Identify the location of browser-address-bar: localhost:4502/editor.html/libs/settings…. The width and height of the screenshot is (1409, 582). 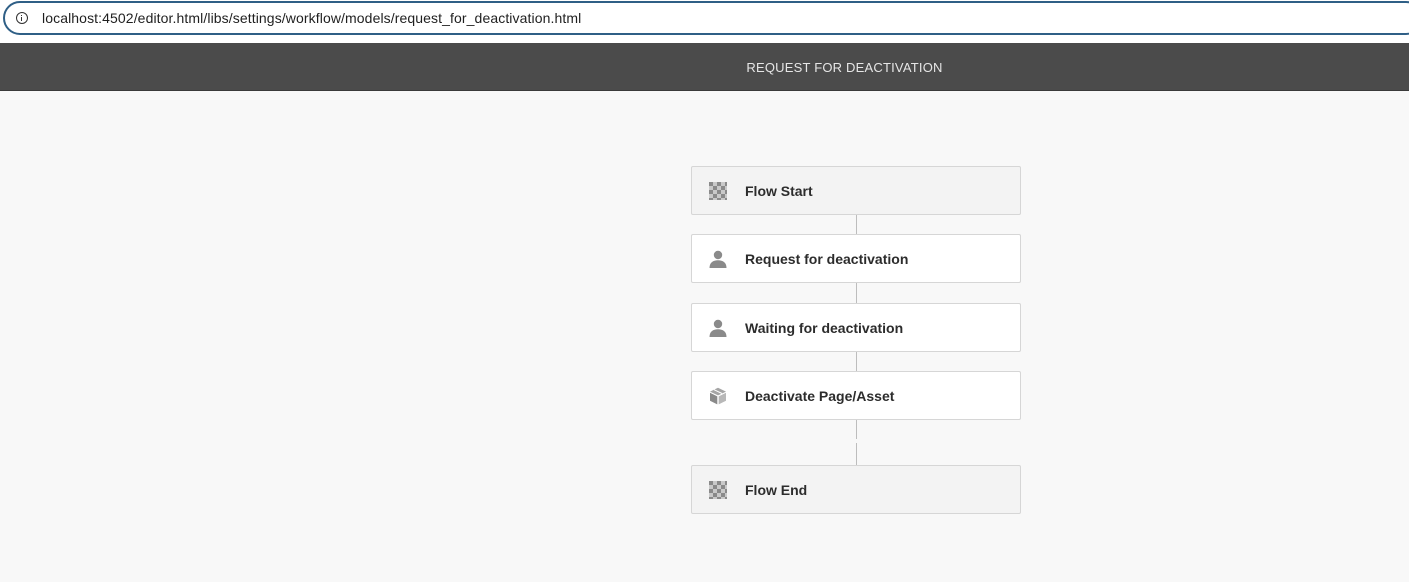
(704, 21).